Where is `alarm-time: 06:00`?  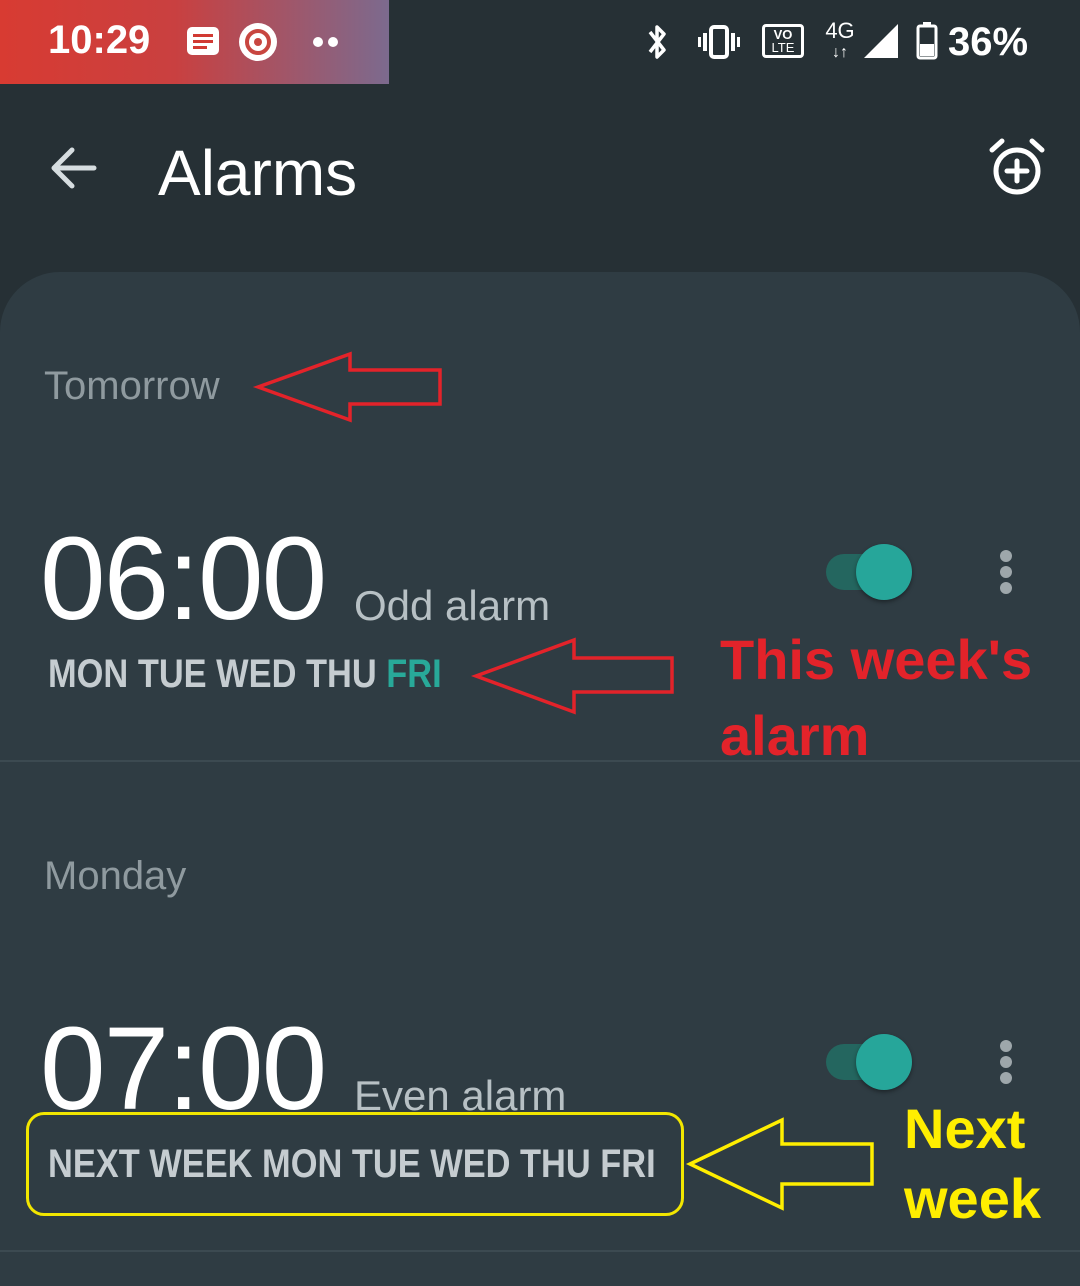
alarm-time: 06:00 is located at coordinates (183, 579).